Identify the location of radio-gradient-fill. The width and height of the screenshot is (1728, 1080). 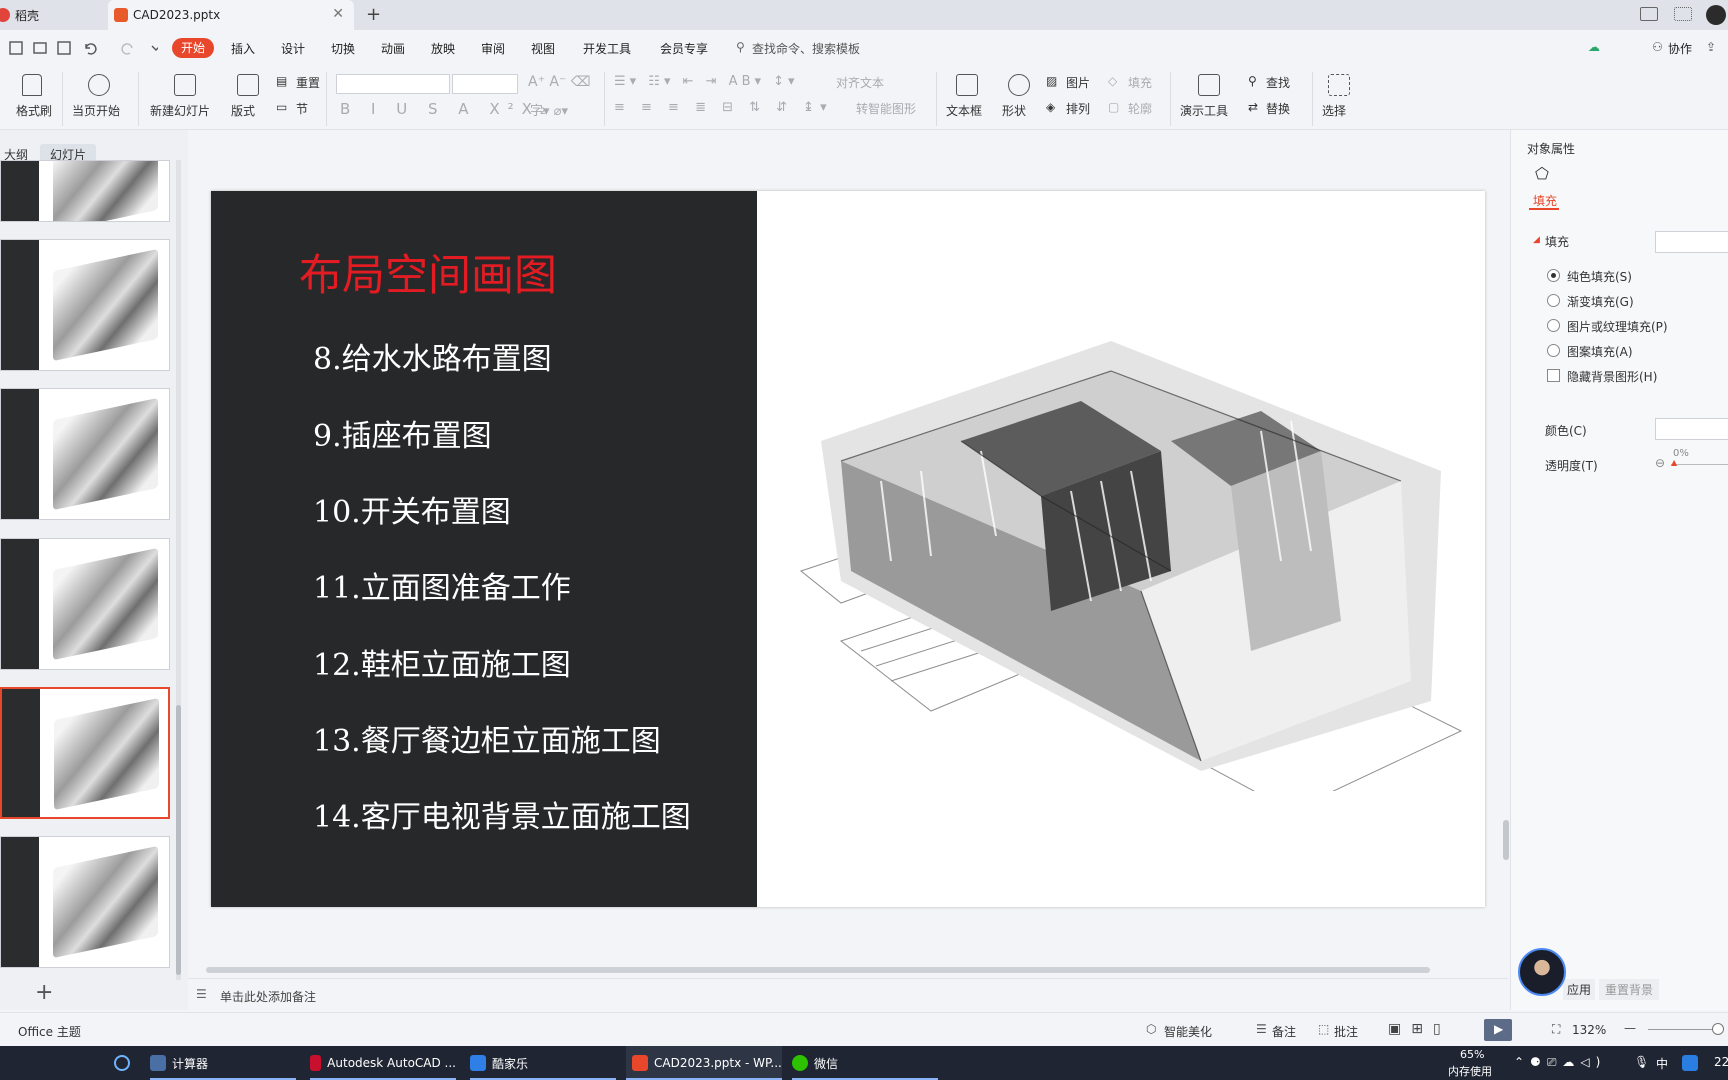
(1553, 300).